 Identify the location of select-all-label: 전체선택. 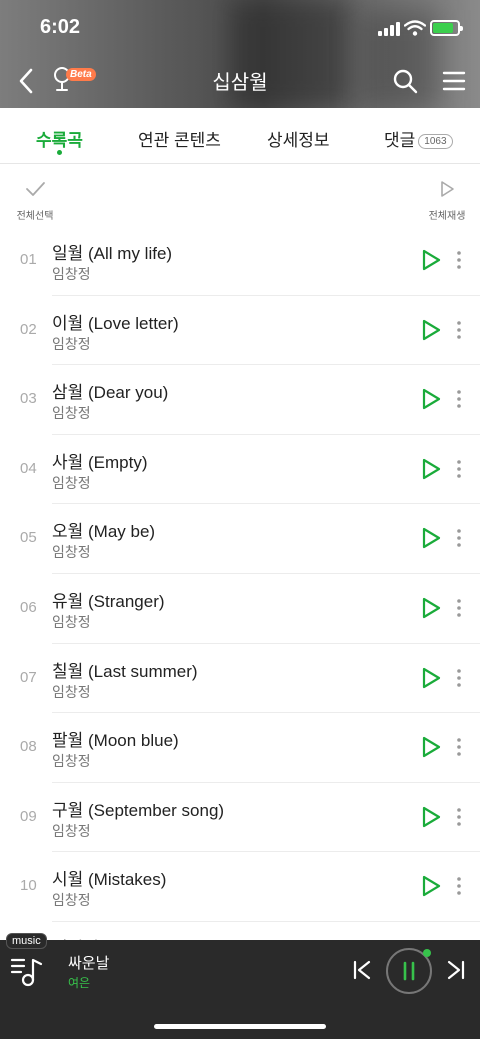
(35, 216).